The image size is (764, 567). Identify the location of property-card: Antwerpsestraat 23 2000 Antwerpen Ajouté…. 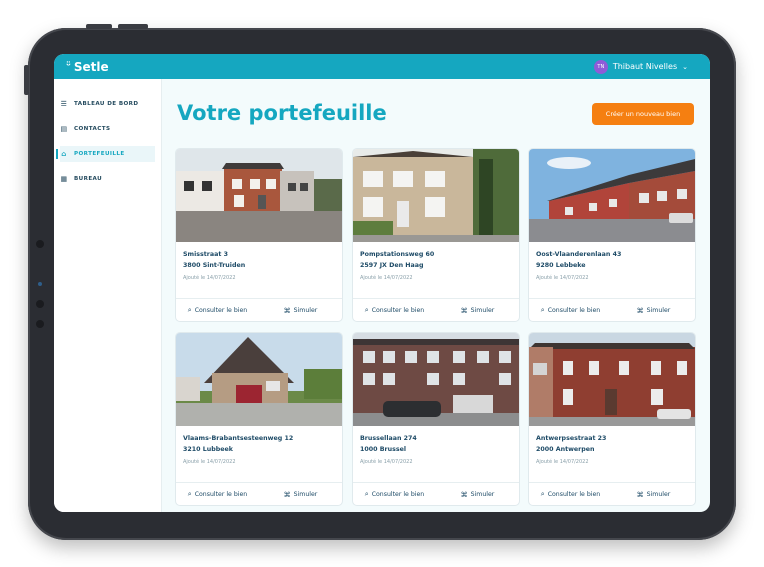
(612, 419).